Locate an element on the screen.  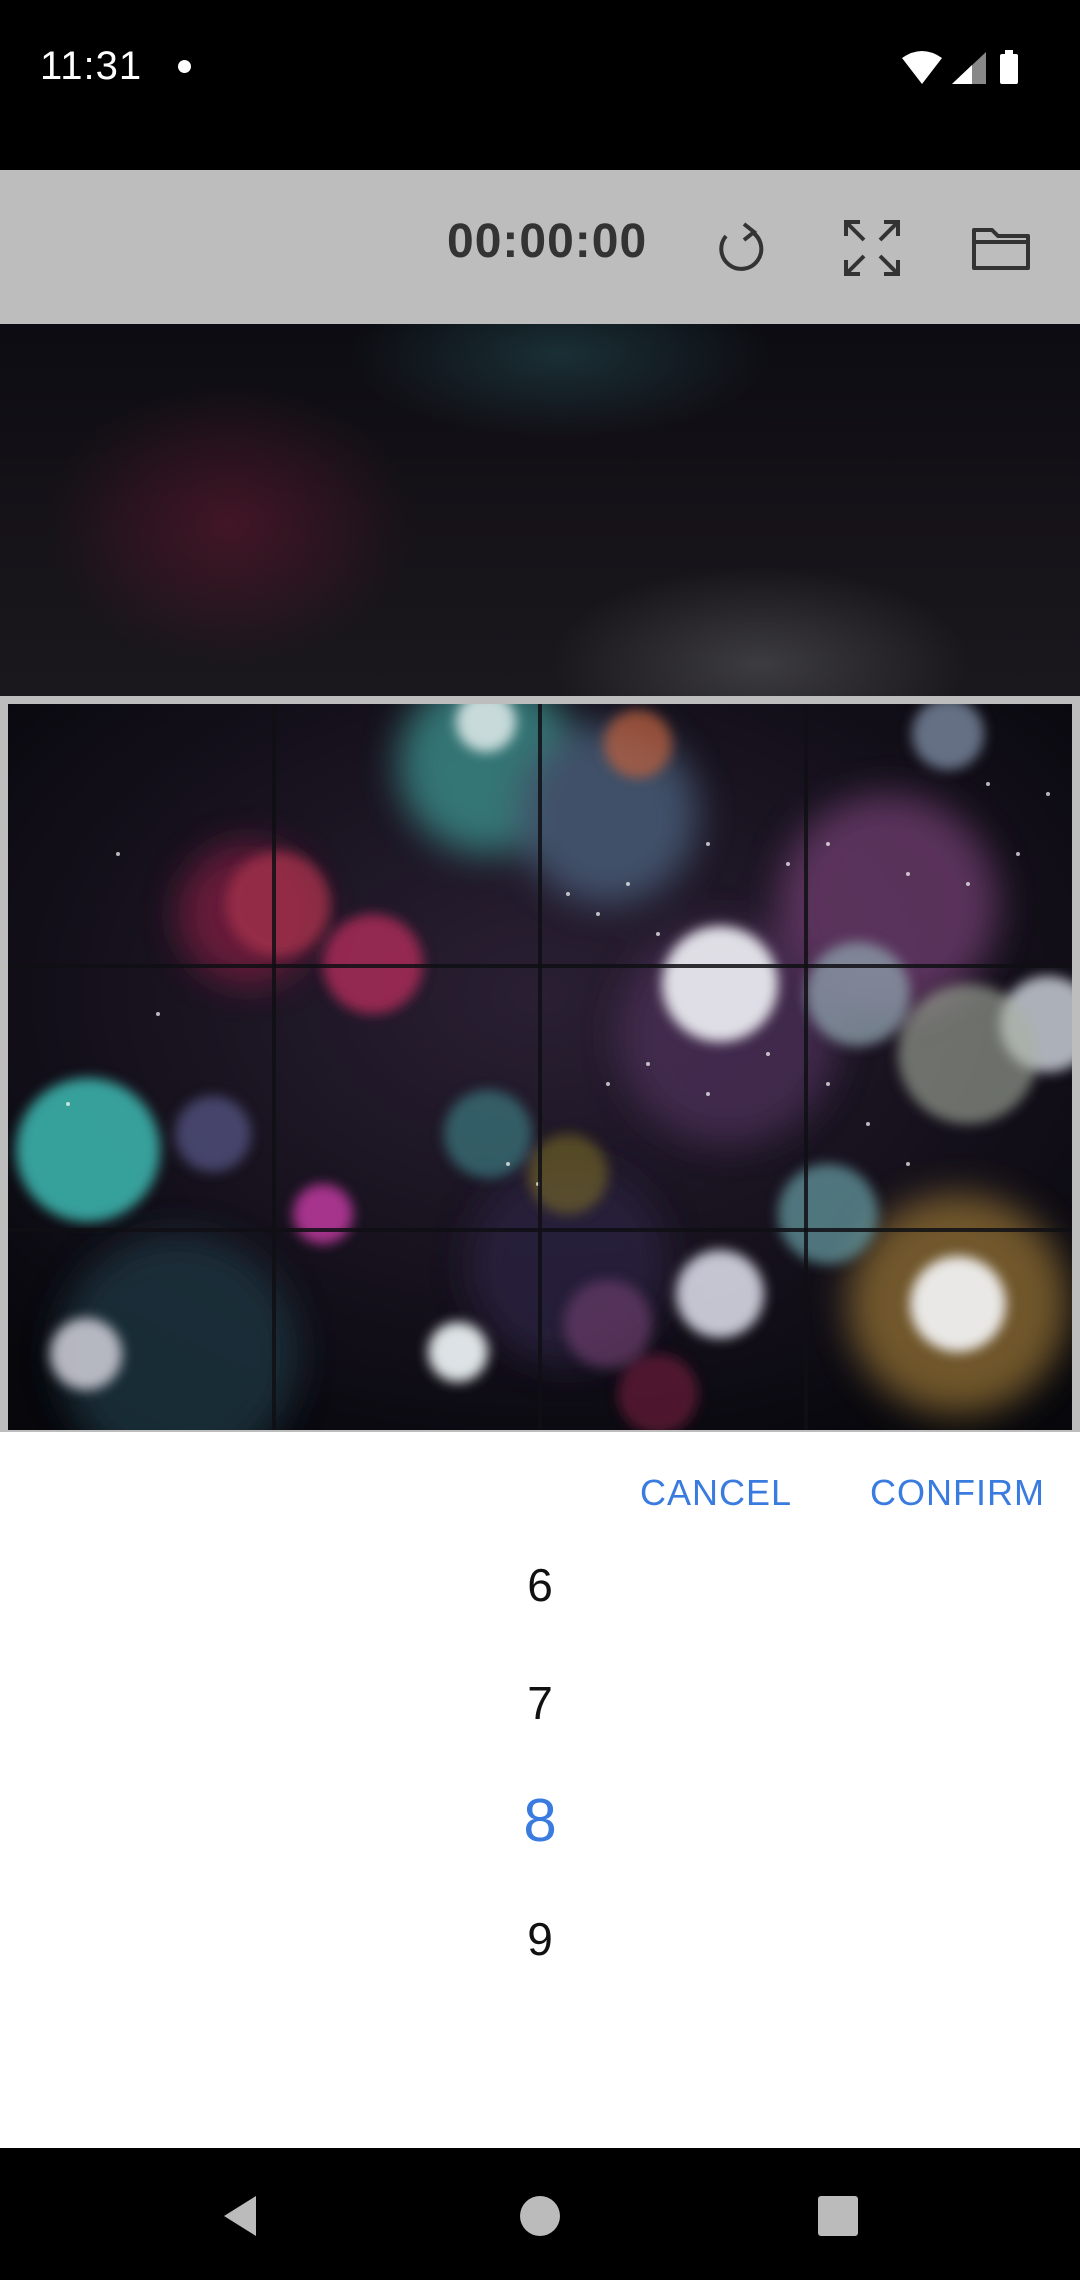
recents-icon is located at coordinates (838, 2216).